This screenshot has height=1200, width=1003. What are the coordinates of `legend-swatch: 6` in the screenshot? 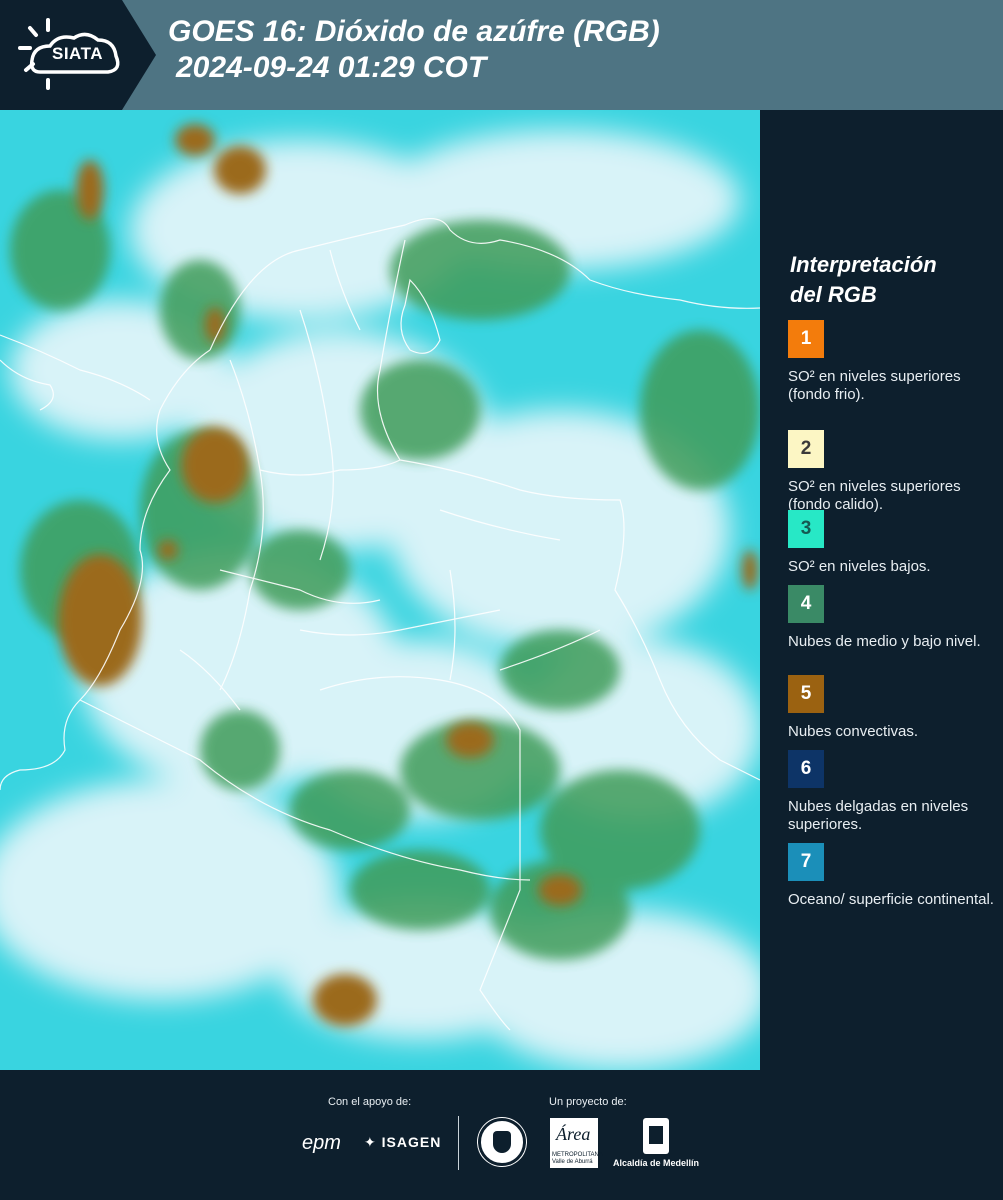 It's located at (806, 769).